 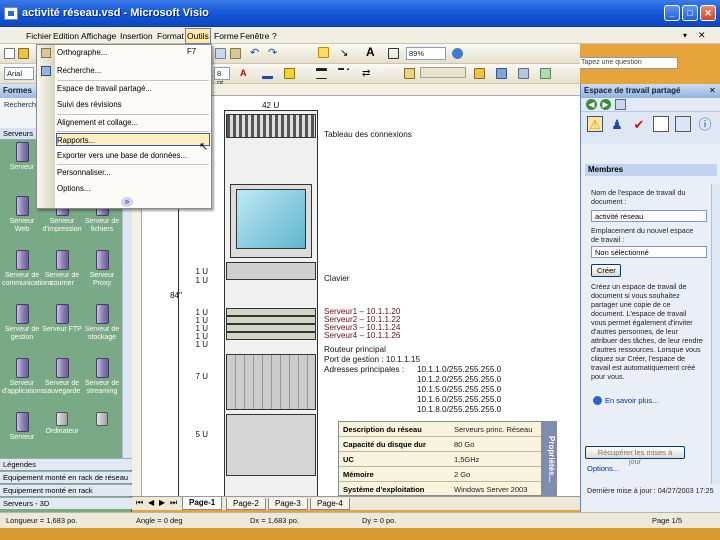 What do you see at coordinates (661, 124) in the screenshot?
I see `documents-icon` at bounding box center [661, 124].